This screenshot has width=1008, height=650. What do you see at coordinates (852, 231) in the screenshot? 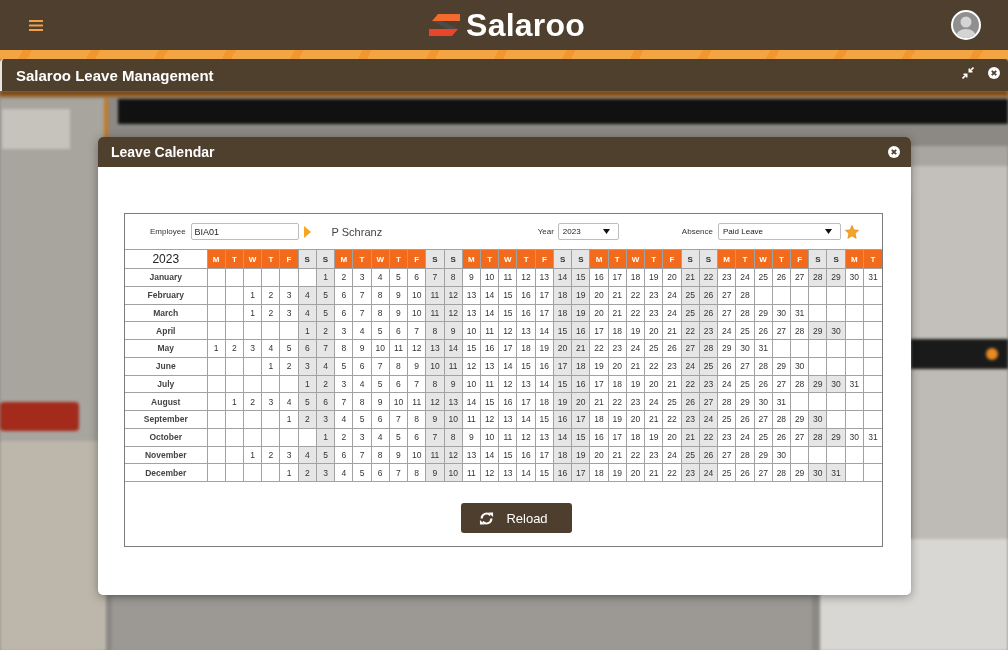
I see `star-icon` at bounding box center [852, 231].